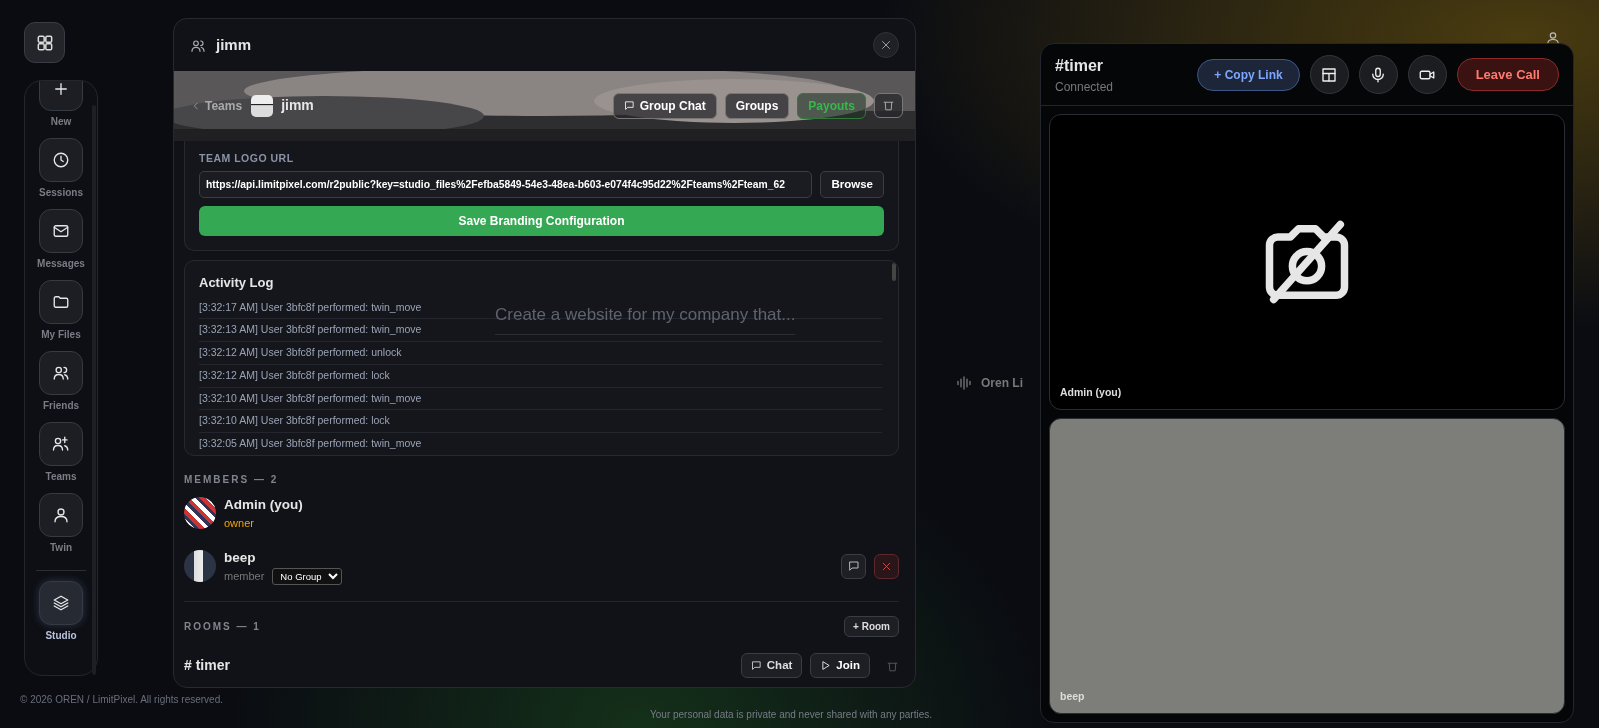 This screenshot has width=1599, height=728. Describe the element at coordinates (237, 283) in the screenshot. I see `card-title: Activity Log` at that location.